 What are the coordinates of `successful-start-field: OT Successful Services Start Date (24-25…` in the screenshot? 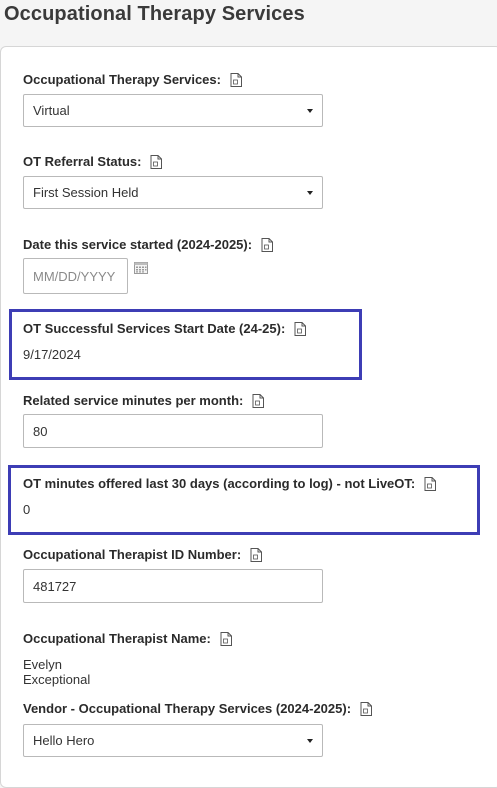 It's located at (165, 328).